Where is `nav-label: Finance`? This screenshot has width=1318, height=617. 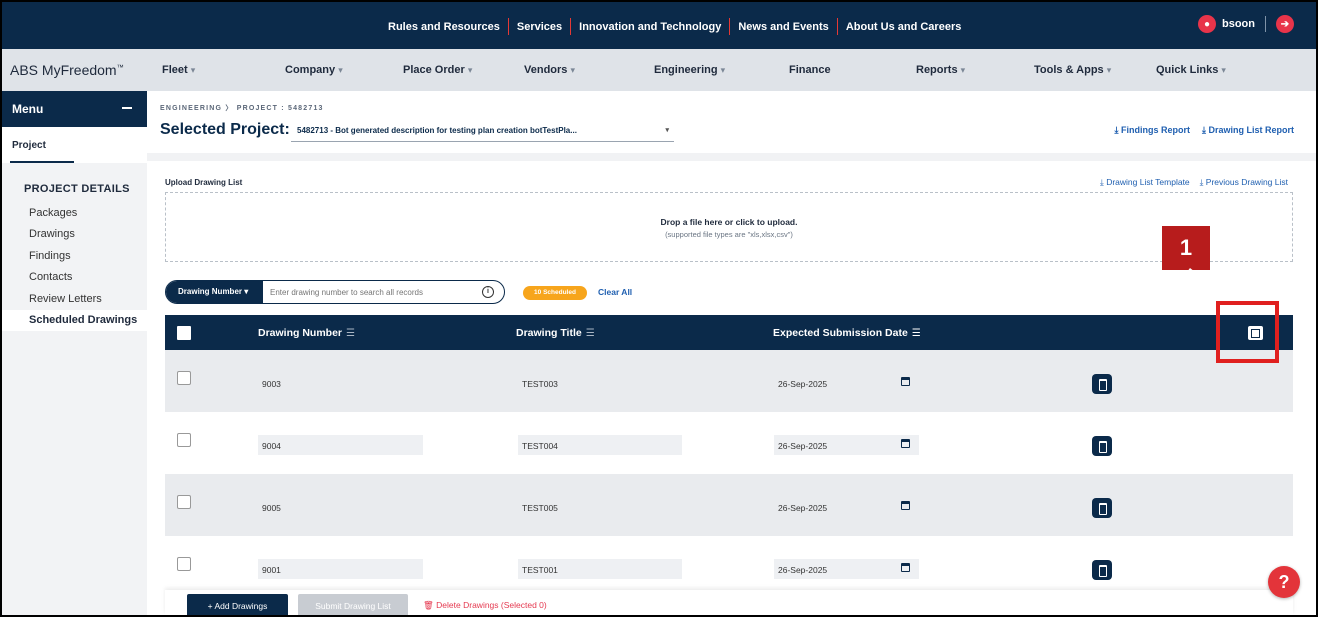 nav-label: Finance is located at coordinates (810, 70).